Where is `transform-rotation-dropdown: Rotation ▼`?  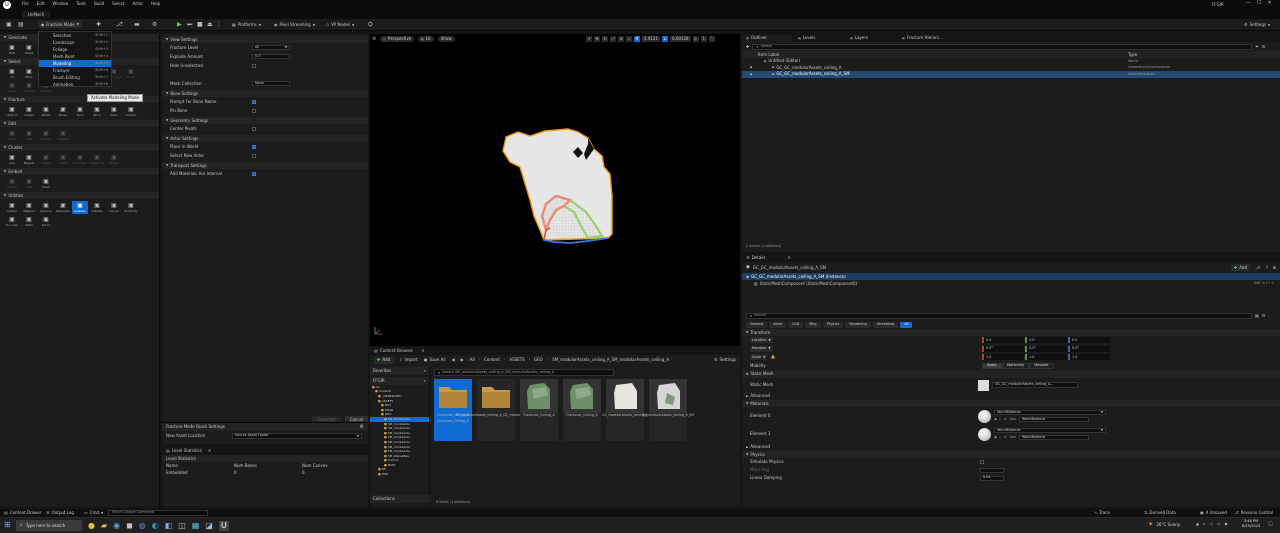
transform-rotation-dropdown: Rotation ▼ is located at coordinates (761, 348).